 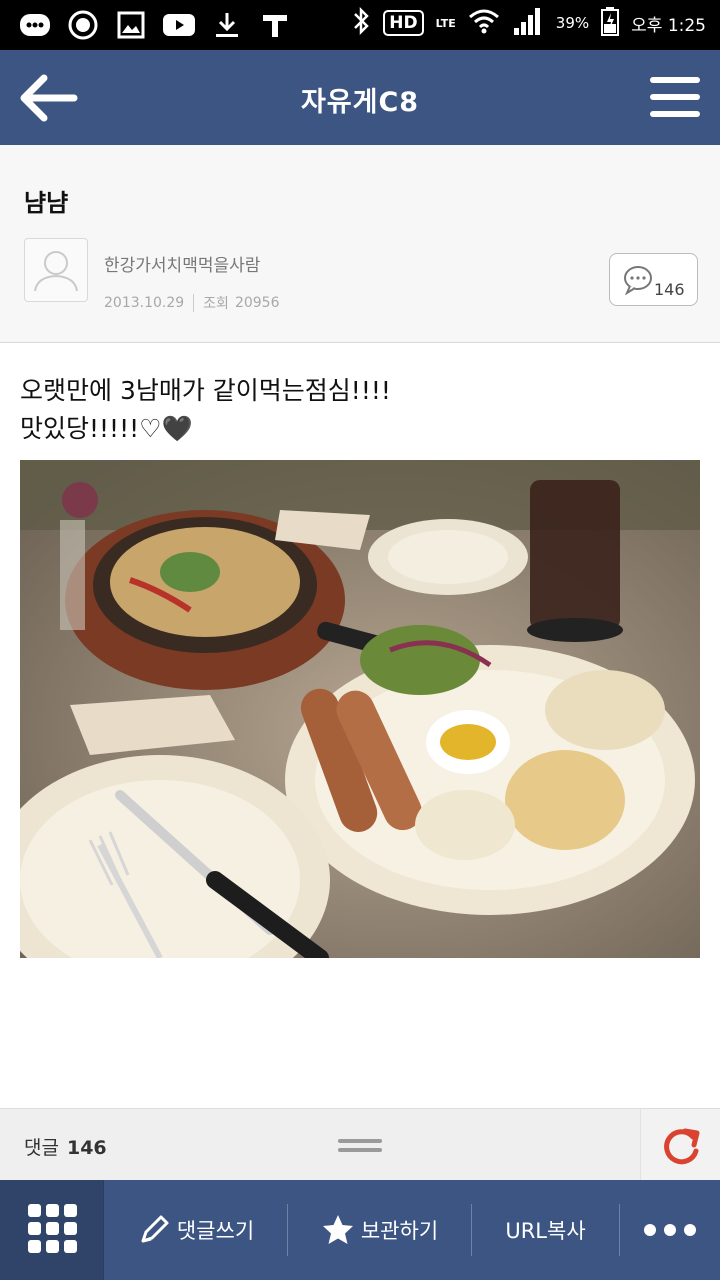 What do you see at coordinates (403, 23) in the screenshot?
I see `hd-voice-icon: HD` at bounding box center [403, 23].